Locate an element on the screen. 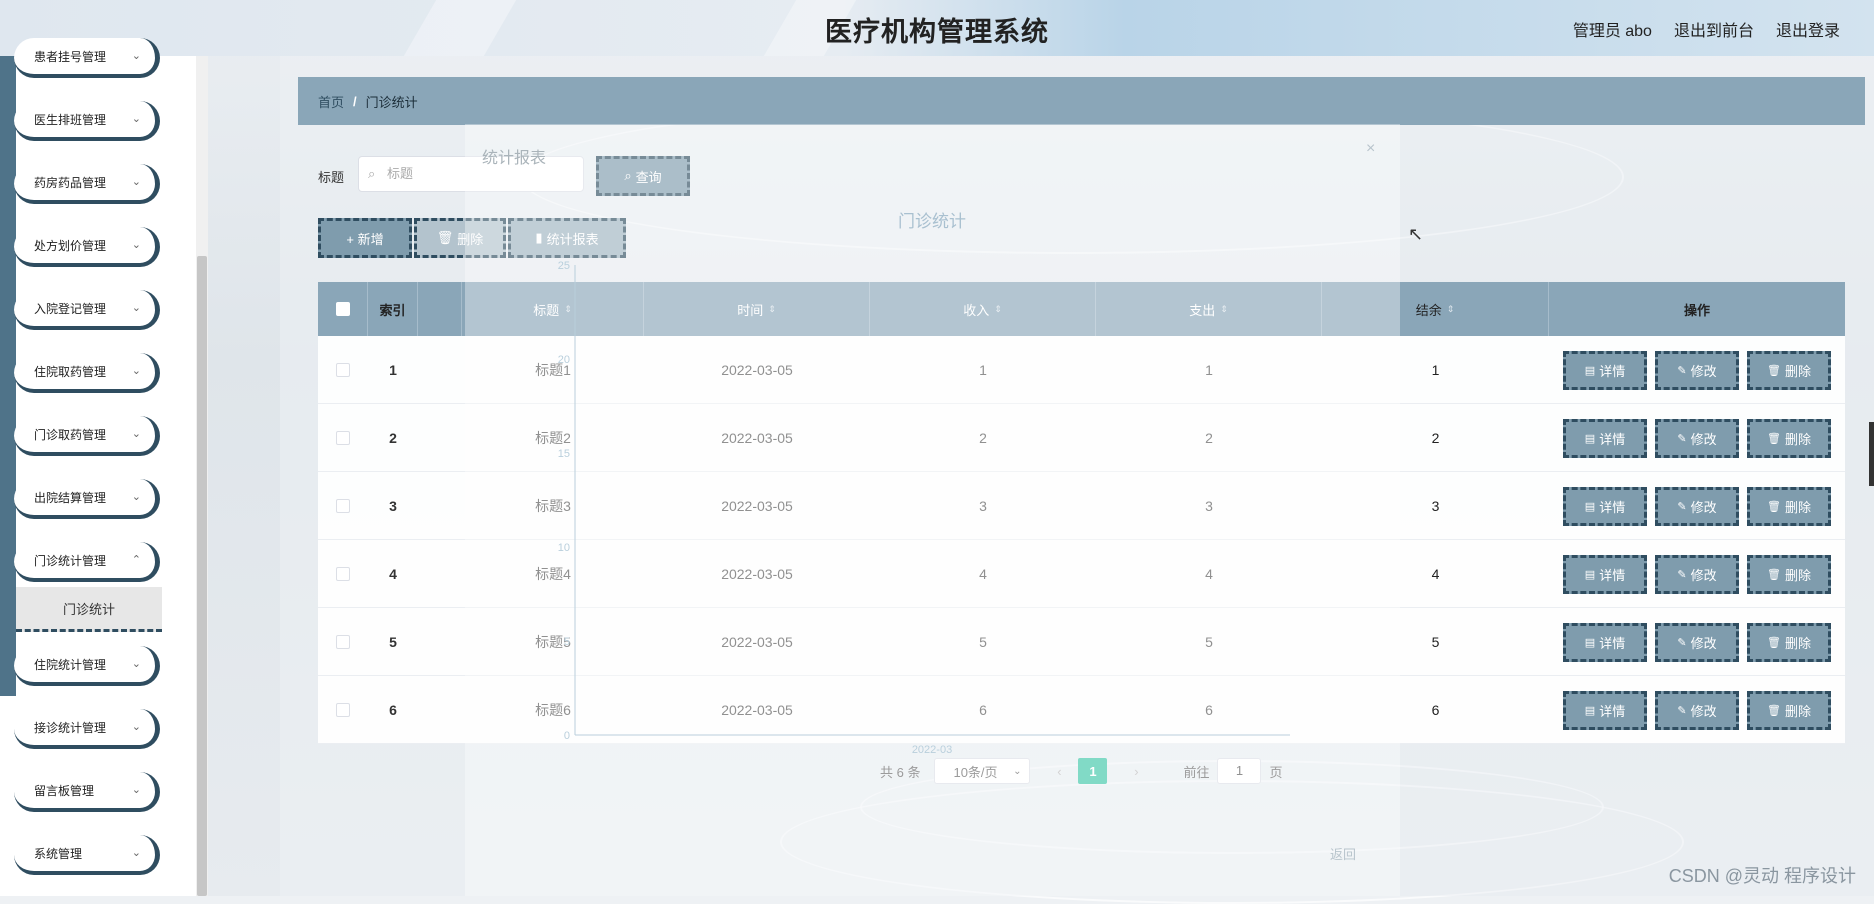  search-icon: ⌕ is located at coordinates (628, 175).